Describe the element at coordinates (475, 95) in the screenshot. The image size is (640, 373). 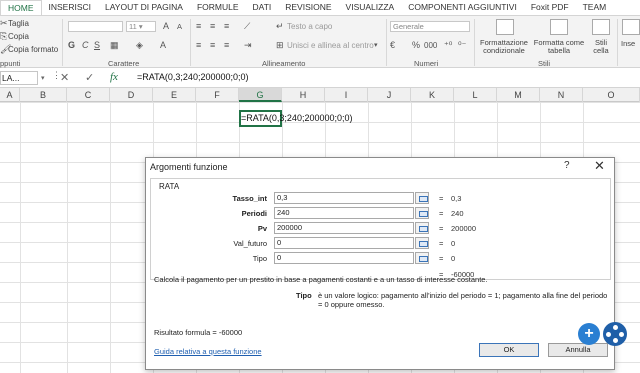
I see `column-header: L` at that location.